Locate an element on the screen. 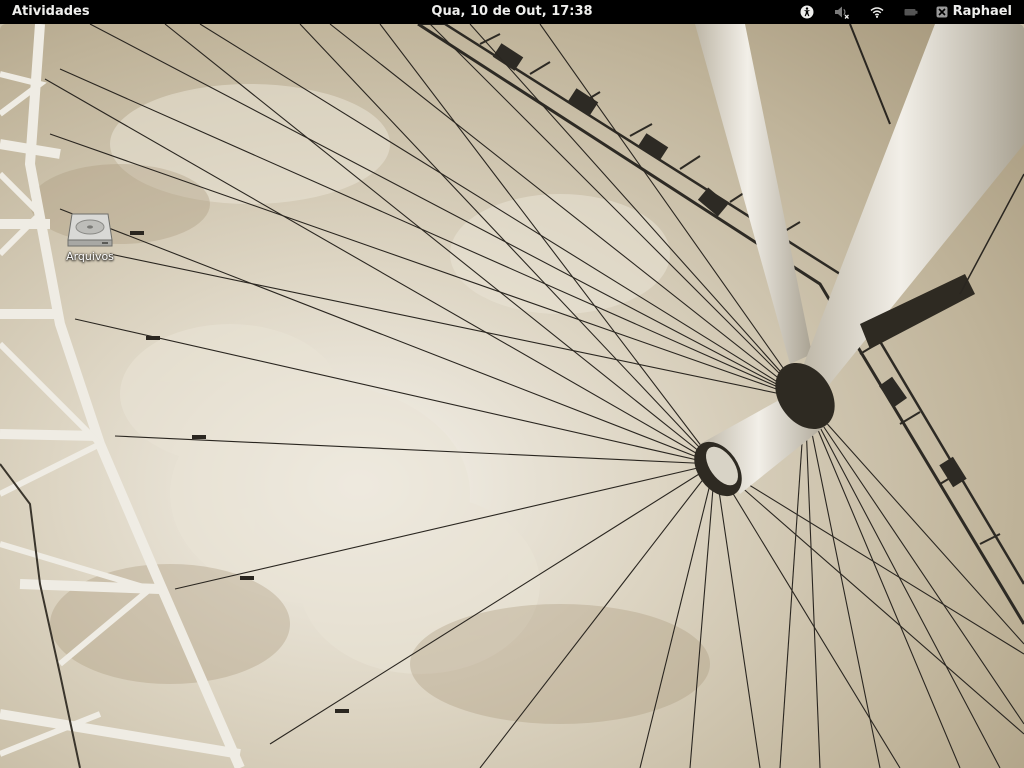  accessibility-icon is located at coordinates (807, 12).